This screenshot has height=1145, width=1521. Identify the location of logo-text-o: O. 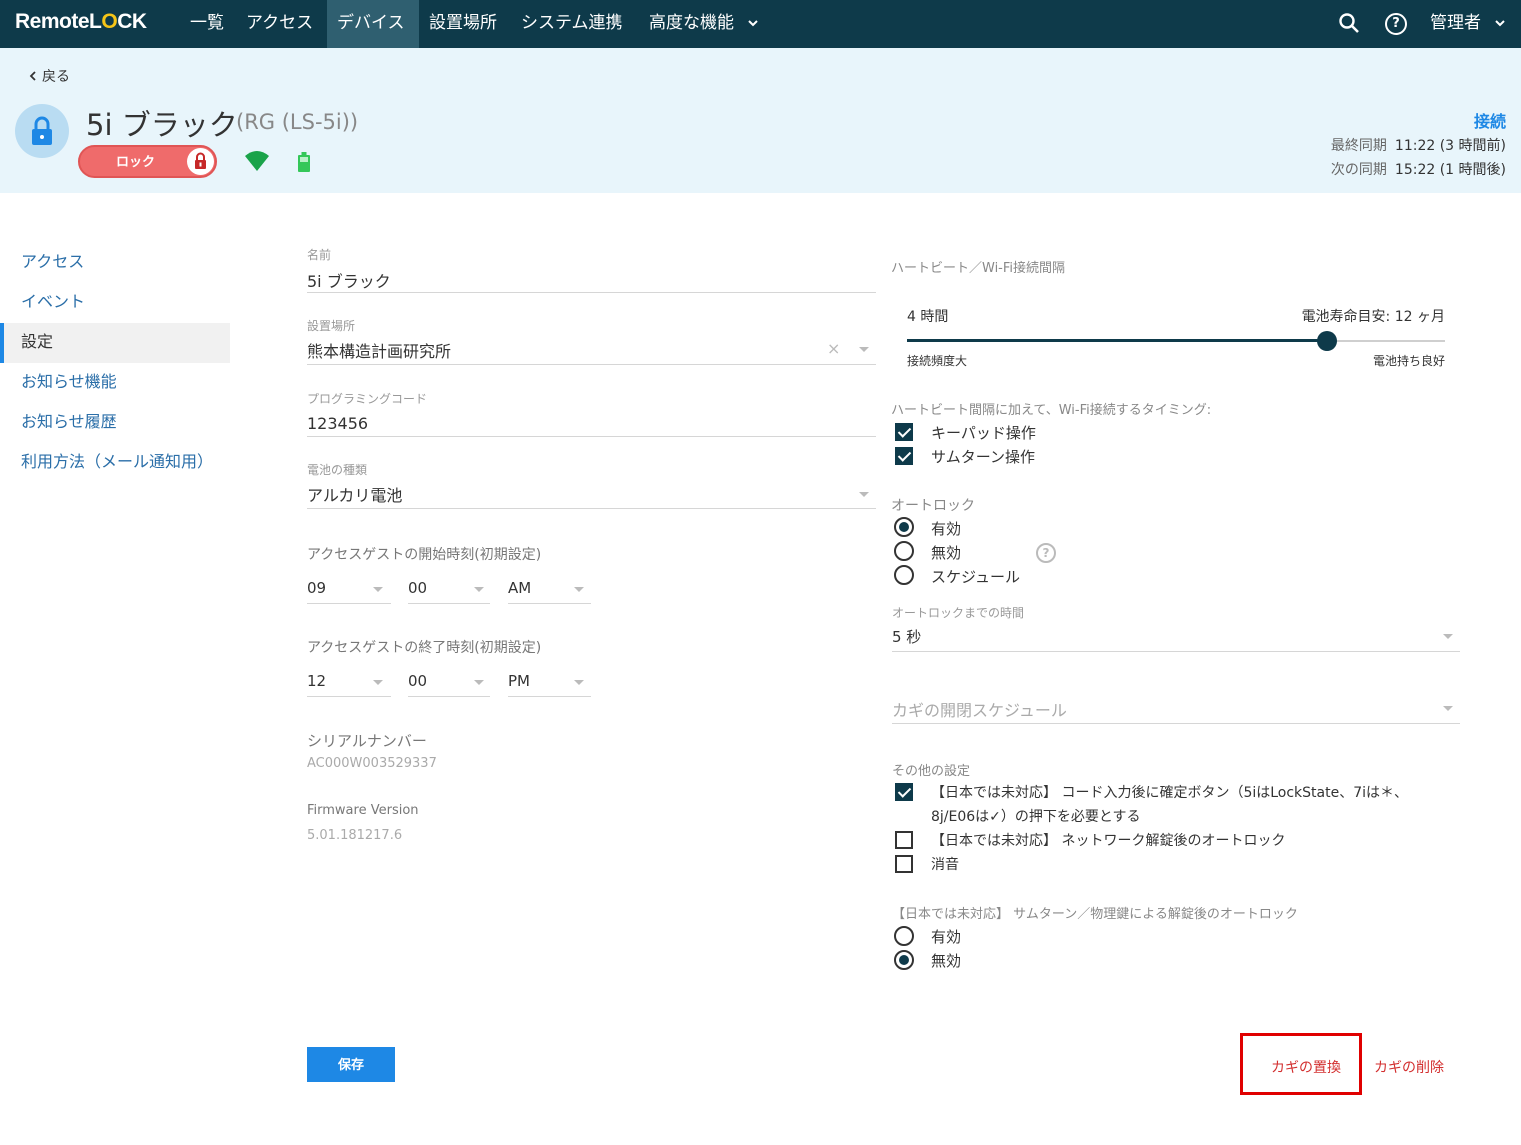
(109, 21).